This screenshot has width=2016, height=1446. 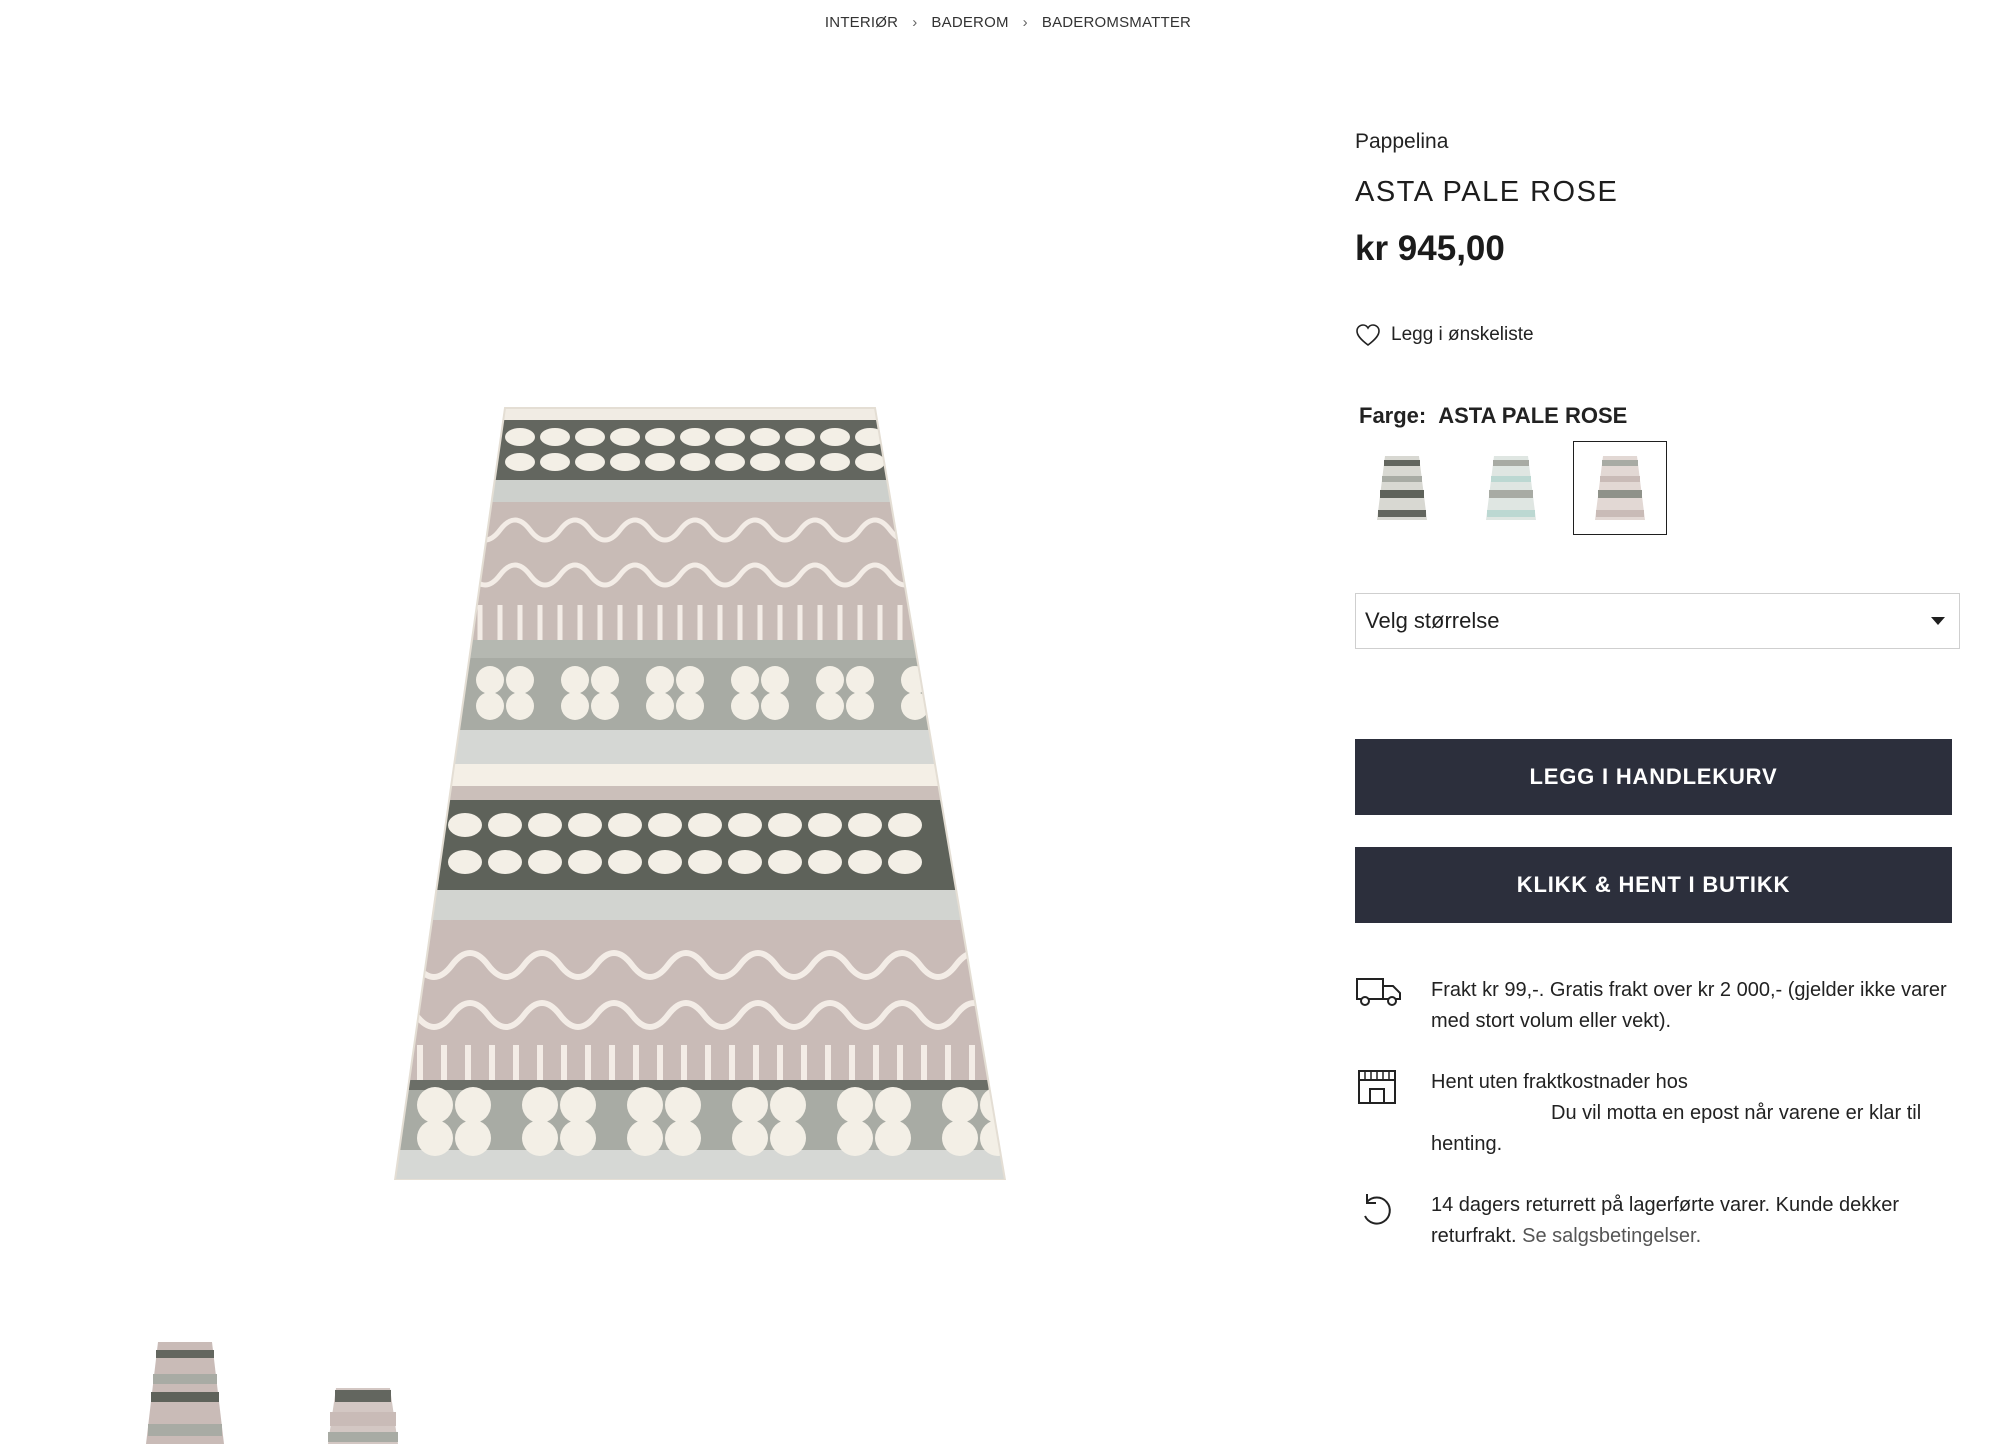 I want to click on sales-terms-link: Se salgsbetingelser., so click(x=1611, y=1236).